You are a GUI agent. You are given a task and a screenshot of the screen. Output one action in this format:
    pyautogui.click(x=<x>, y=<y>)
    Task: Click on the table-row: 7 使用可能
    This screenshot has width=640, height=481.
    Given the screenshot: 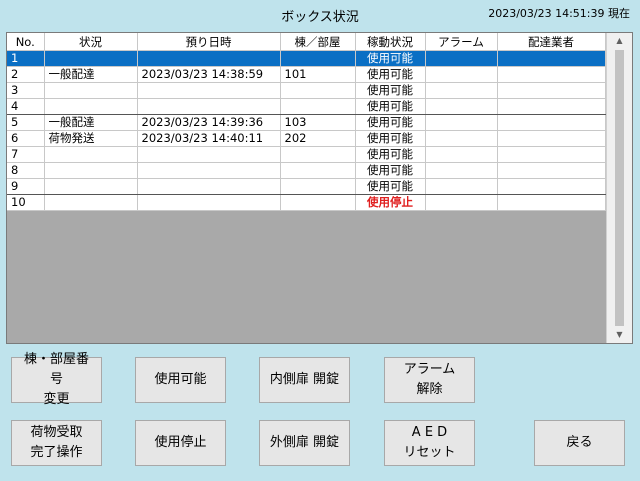 What is the action you would take?
    pyautogui.click(x=306, y=154)
    